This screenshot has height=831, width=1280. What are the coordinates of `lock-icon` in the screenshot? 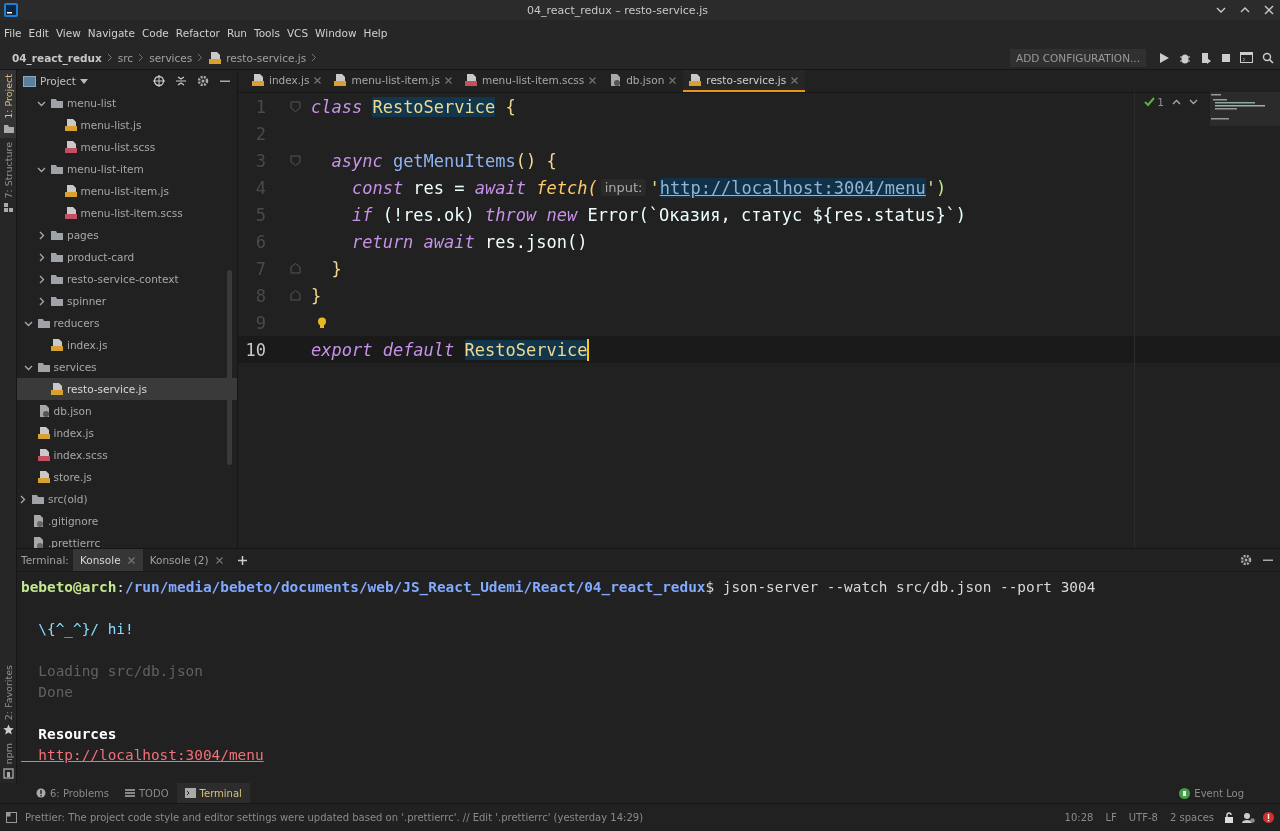 It's located at (1229, 817).